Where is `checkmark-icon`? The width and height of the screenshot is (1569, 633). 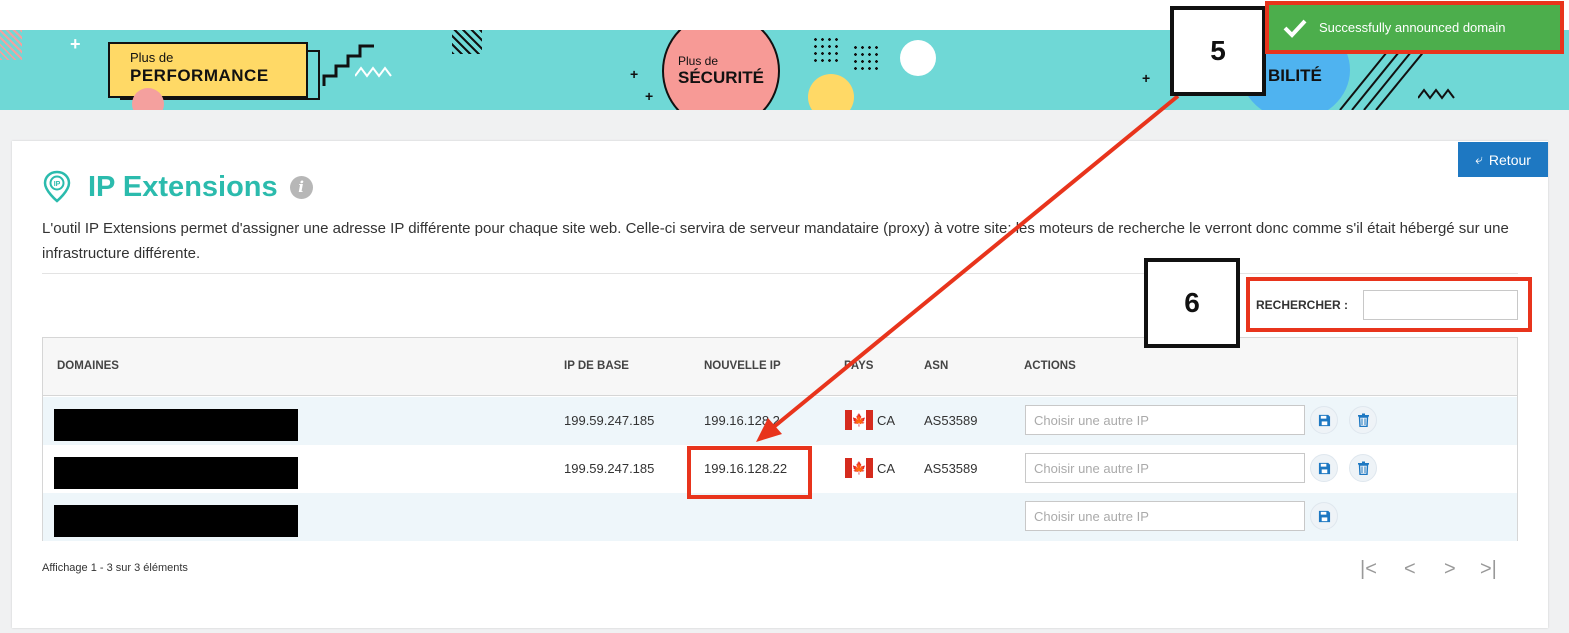 checkmark-icon is located at coordinates (1295, 28).